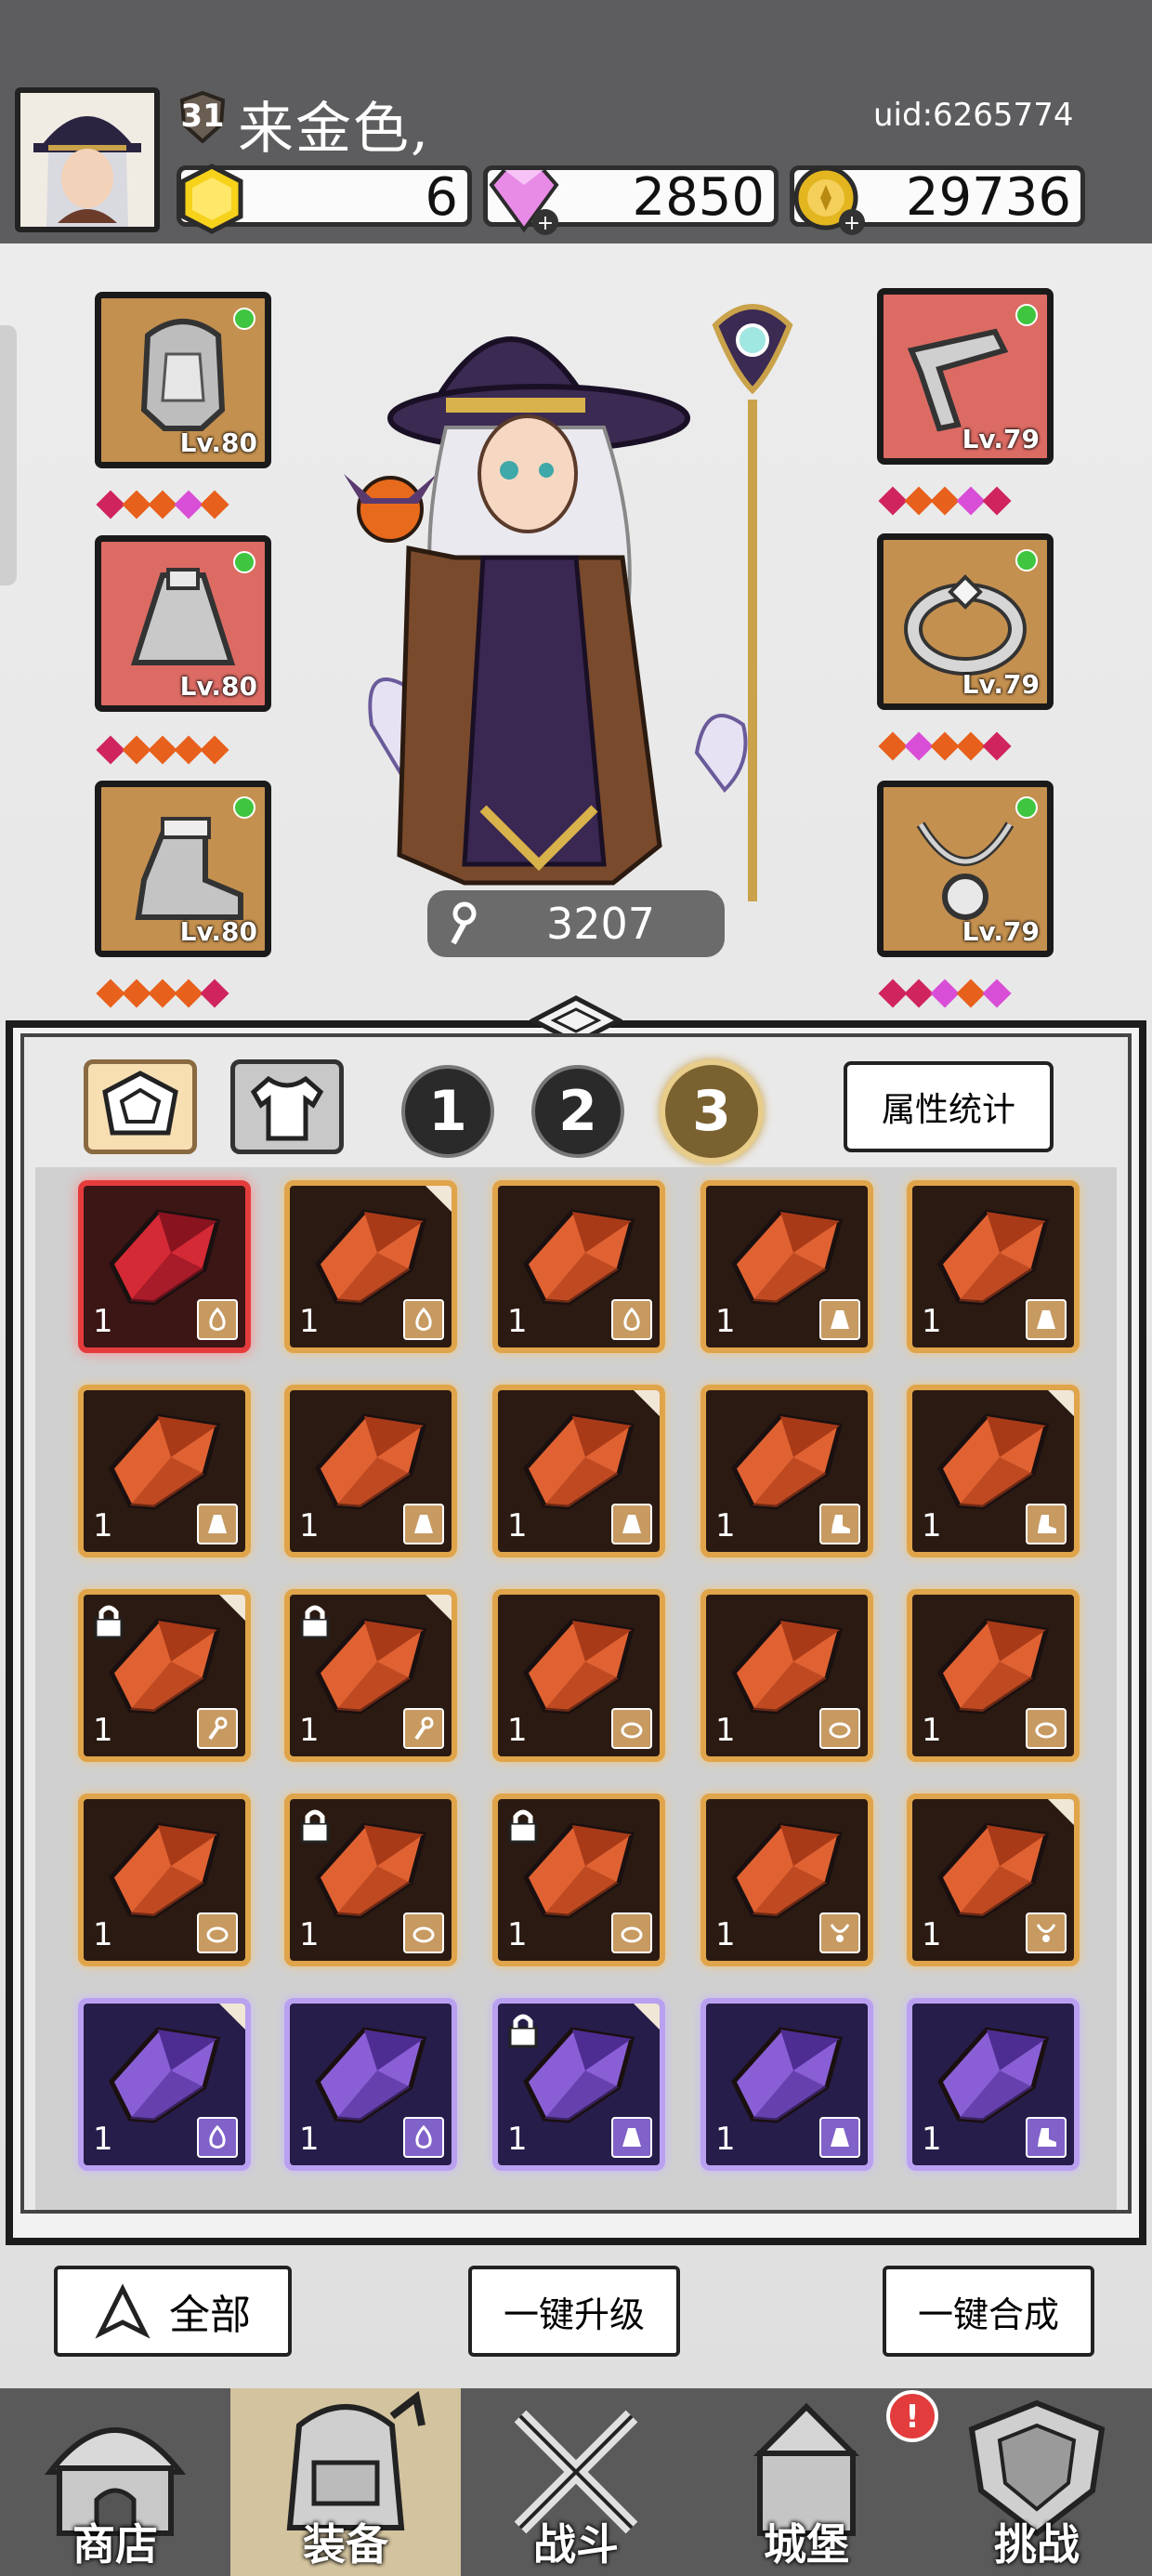 The image size is (1152, 2576). I want to click on coin-icon: +, so click(829, 200).